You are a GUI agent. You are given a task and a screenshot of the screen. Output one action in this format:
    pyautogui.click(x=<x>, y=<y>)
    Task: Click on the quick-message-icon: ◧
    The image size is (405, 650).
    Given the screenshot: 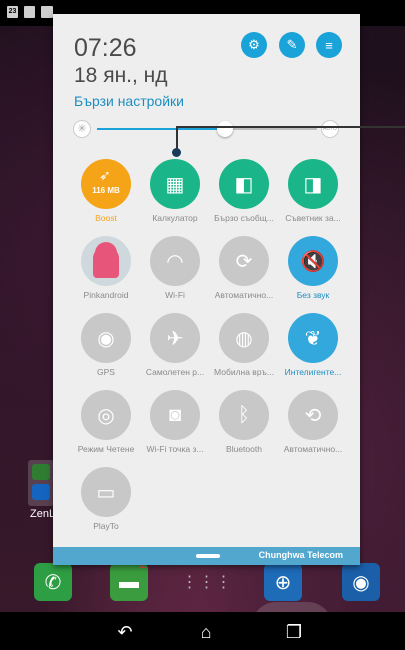 What is the action you would take?
    pyautogui.click(x=244, y=184)
    